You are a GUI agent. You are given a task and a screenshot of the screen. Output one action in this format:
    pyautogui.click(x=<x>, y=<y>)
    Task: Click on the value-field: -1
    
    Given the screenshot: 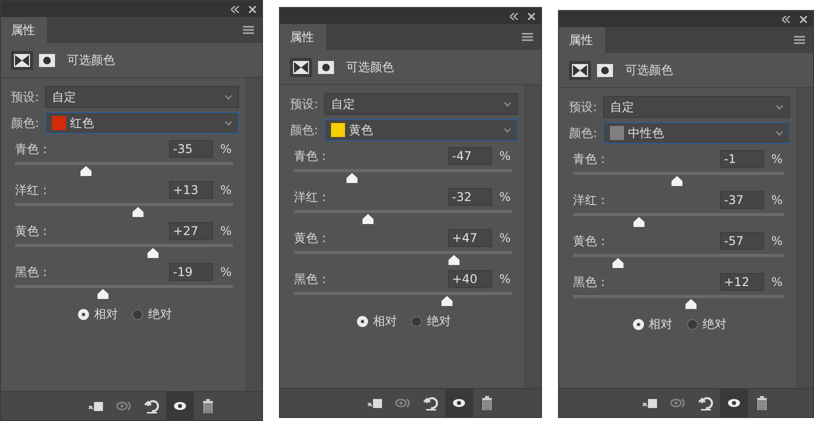 What is the action you would take?
    pyautogui.click(x=742, y=159)
    